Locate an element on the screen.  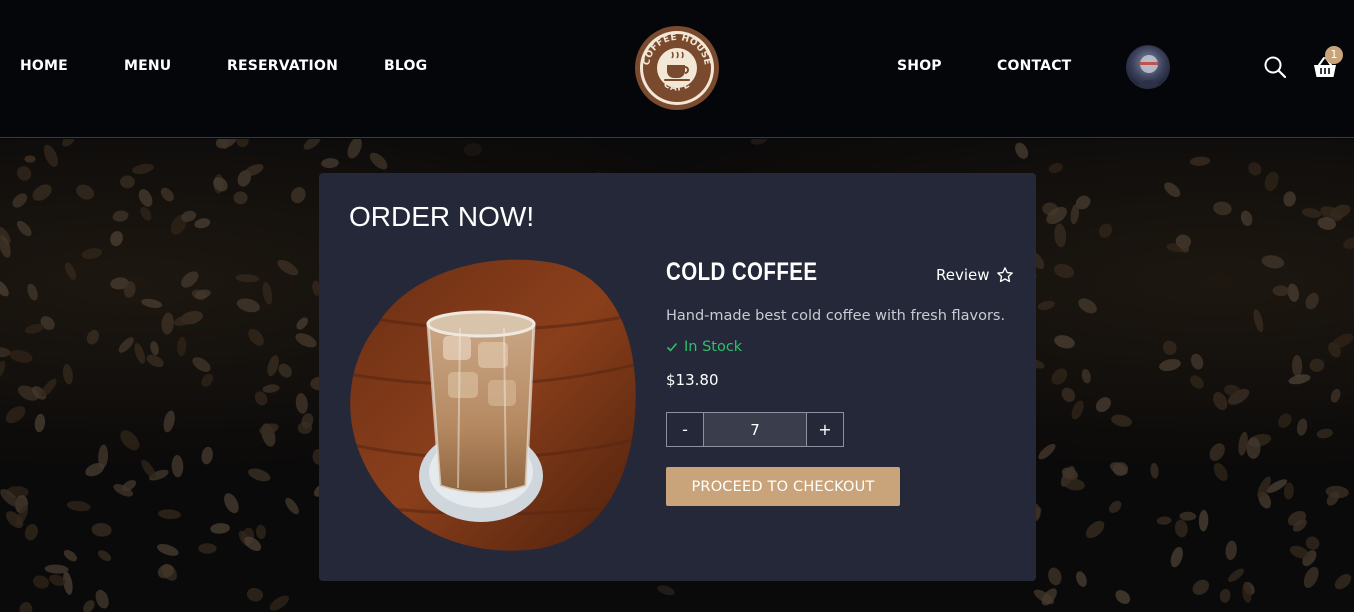
quantity-decrease-button: - is located at coordinates (685, 429).